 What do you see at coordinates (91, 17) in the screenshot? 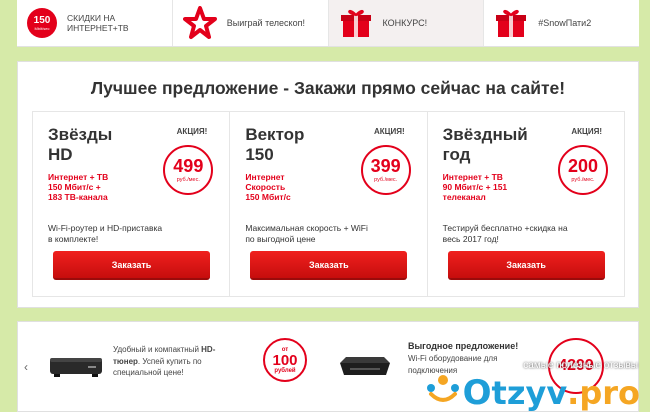
I see `tab-label-line1: Скидки на` at bounding box center [91, 17].